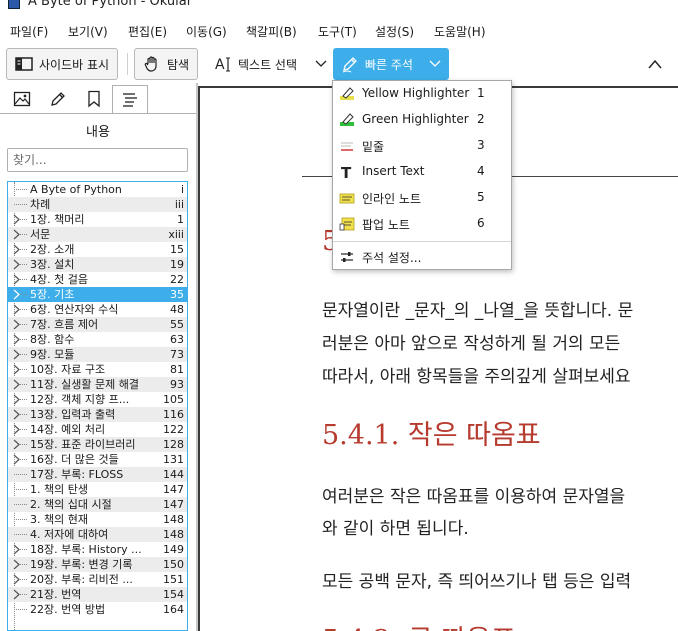 The height and width of the screenshot is (631, 678). Describe the element at coordinates (29, 31) in the screenshot. I see `menu-file: 파일(F)` at that location.